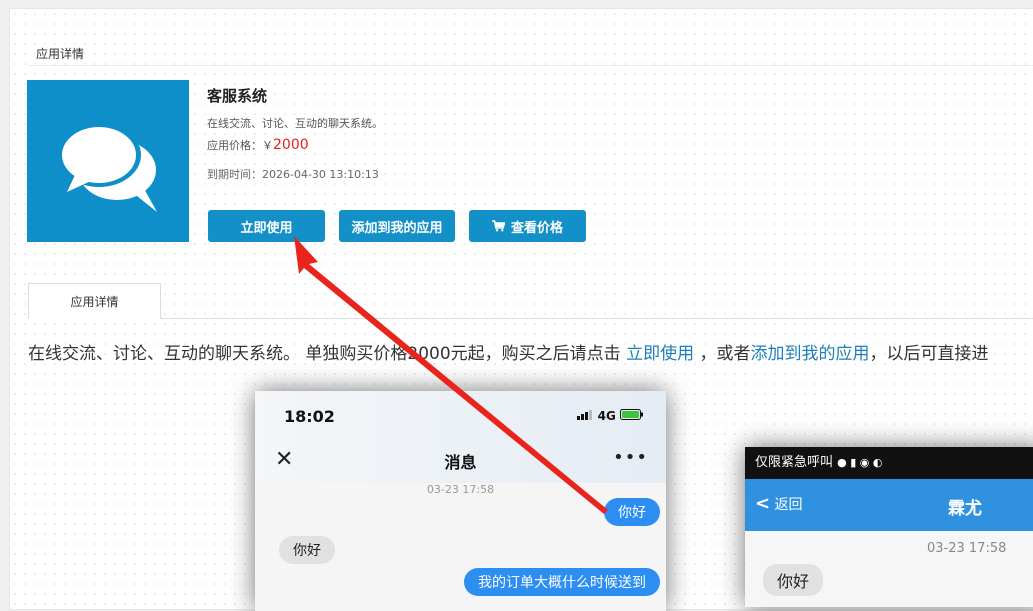 This screenshot has width=1033, height=611. Describe the element at coordinates (291, 145) in the screenshot. I see `price-value: 2000` at that location.